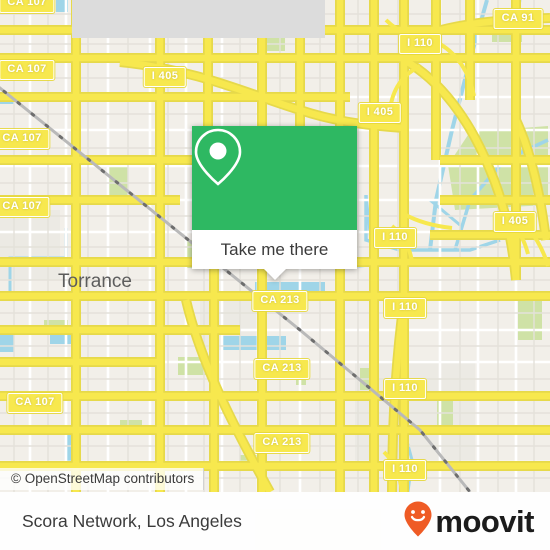  I want to click on footer-bar: Scora Network, Los Angeles moovit, so click(275, 521).